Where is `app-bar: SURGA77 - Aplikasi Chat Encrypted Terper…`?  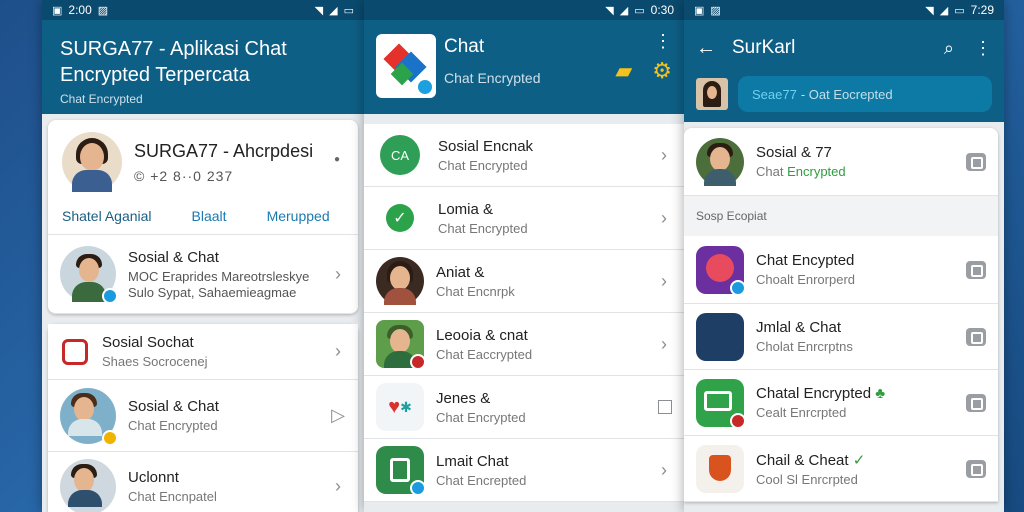
app-bar: SURGA77 - Aplikasi Chat Encrypted Terper… is located at coordinates (203, 67).